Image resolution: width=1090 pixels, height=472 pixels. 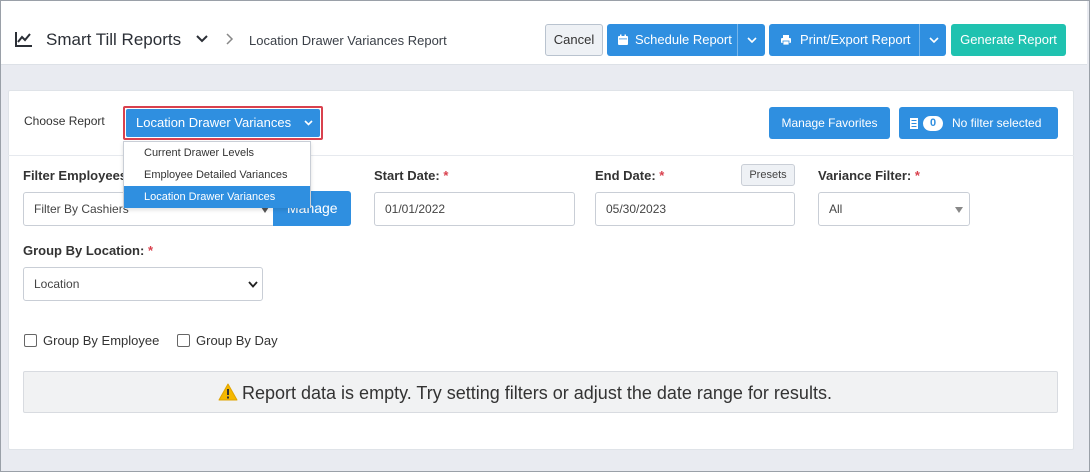 I want to click on line-chart-icon, so click(x=23, y=39).